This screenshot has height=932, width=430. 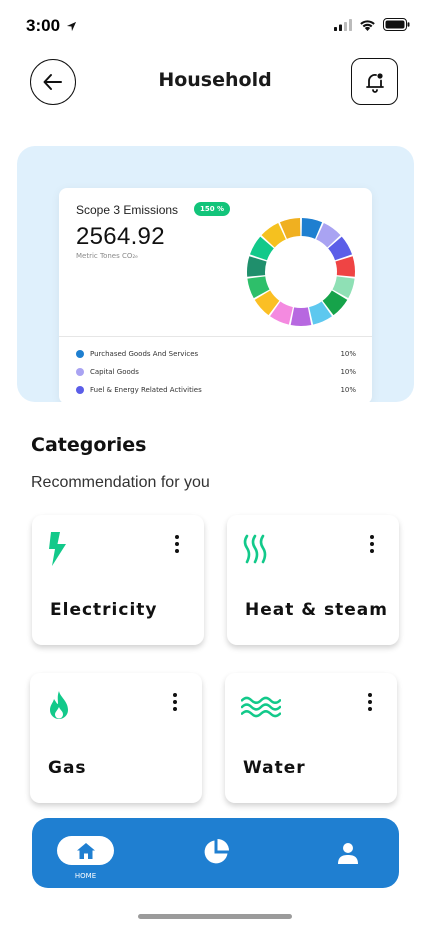 I want to click on category-card-electricity: Electricity, so click(x=118, y=580).